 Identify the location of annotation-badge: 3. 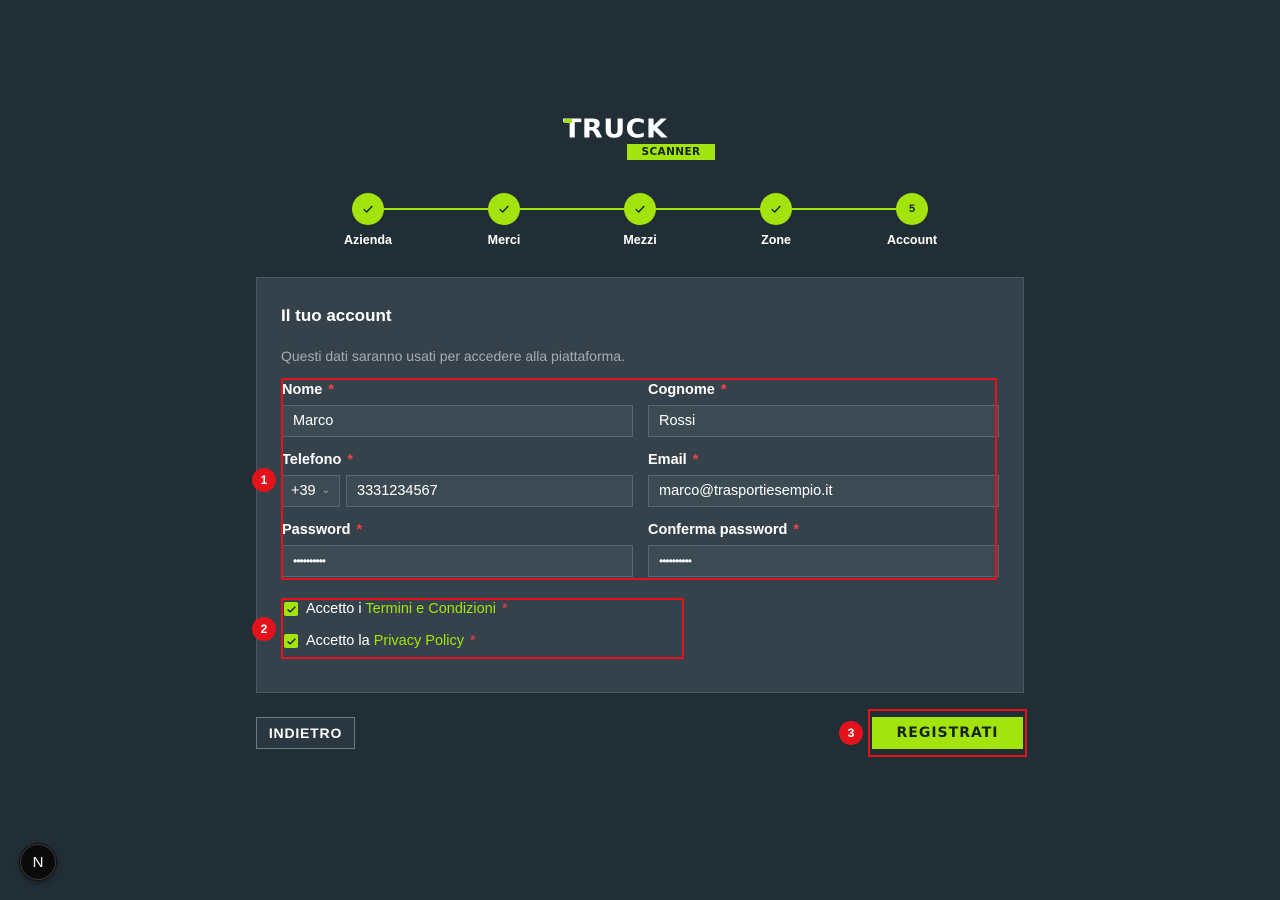
(851, 733).